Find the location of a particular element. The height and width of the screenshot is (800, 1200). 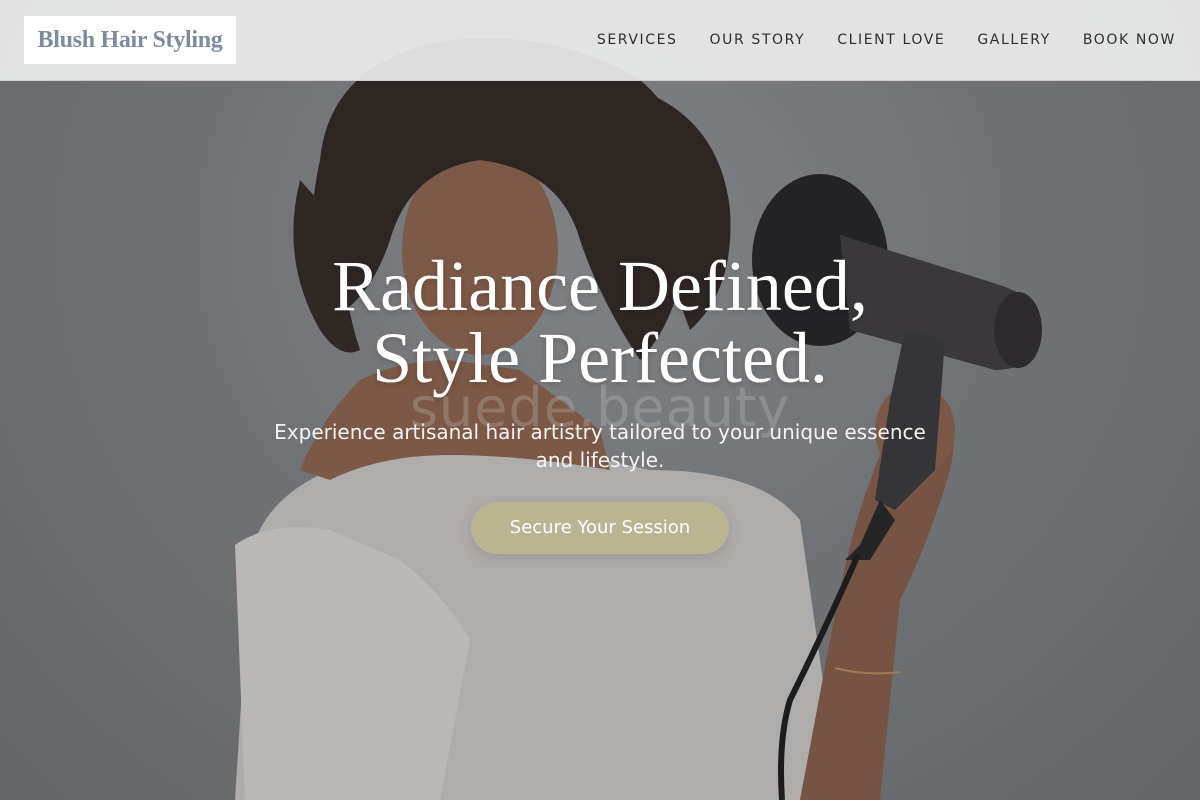

nav-link-client-love: CLIENT LOVE is located at coordinates (891, 40).